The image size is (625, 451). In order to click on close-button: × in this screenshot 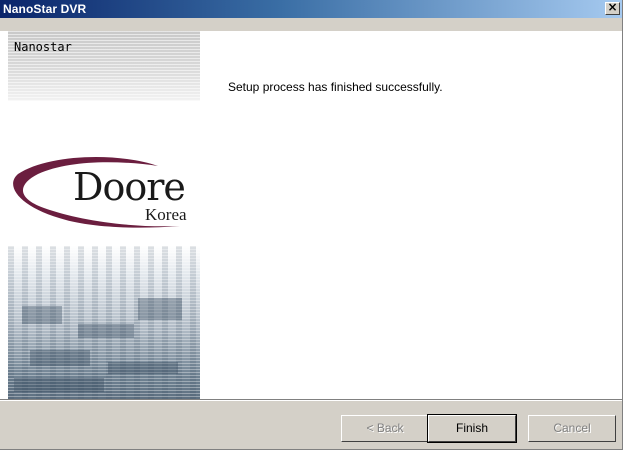, I will do `click(612, 7)`.